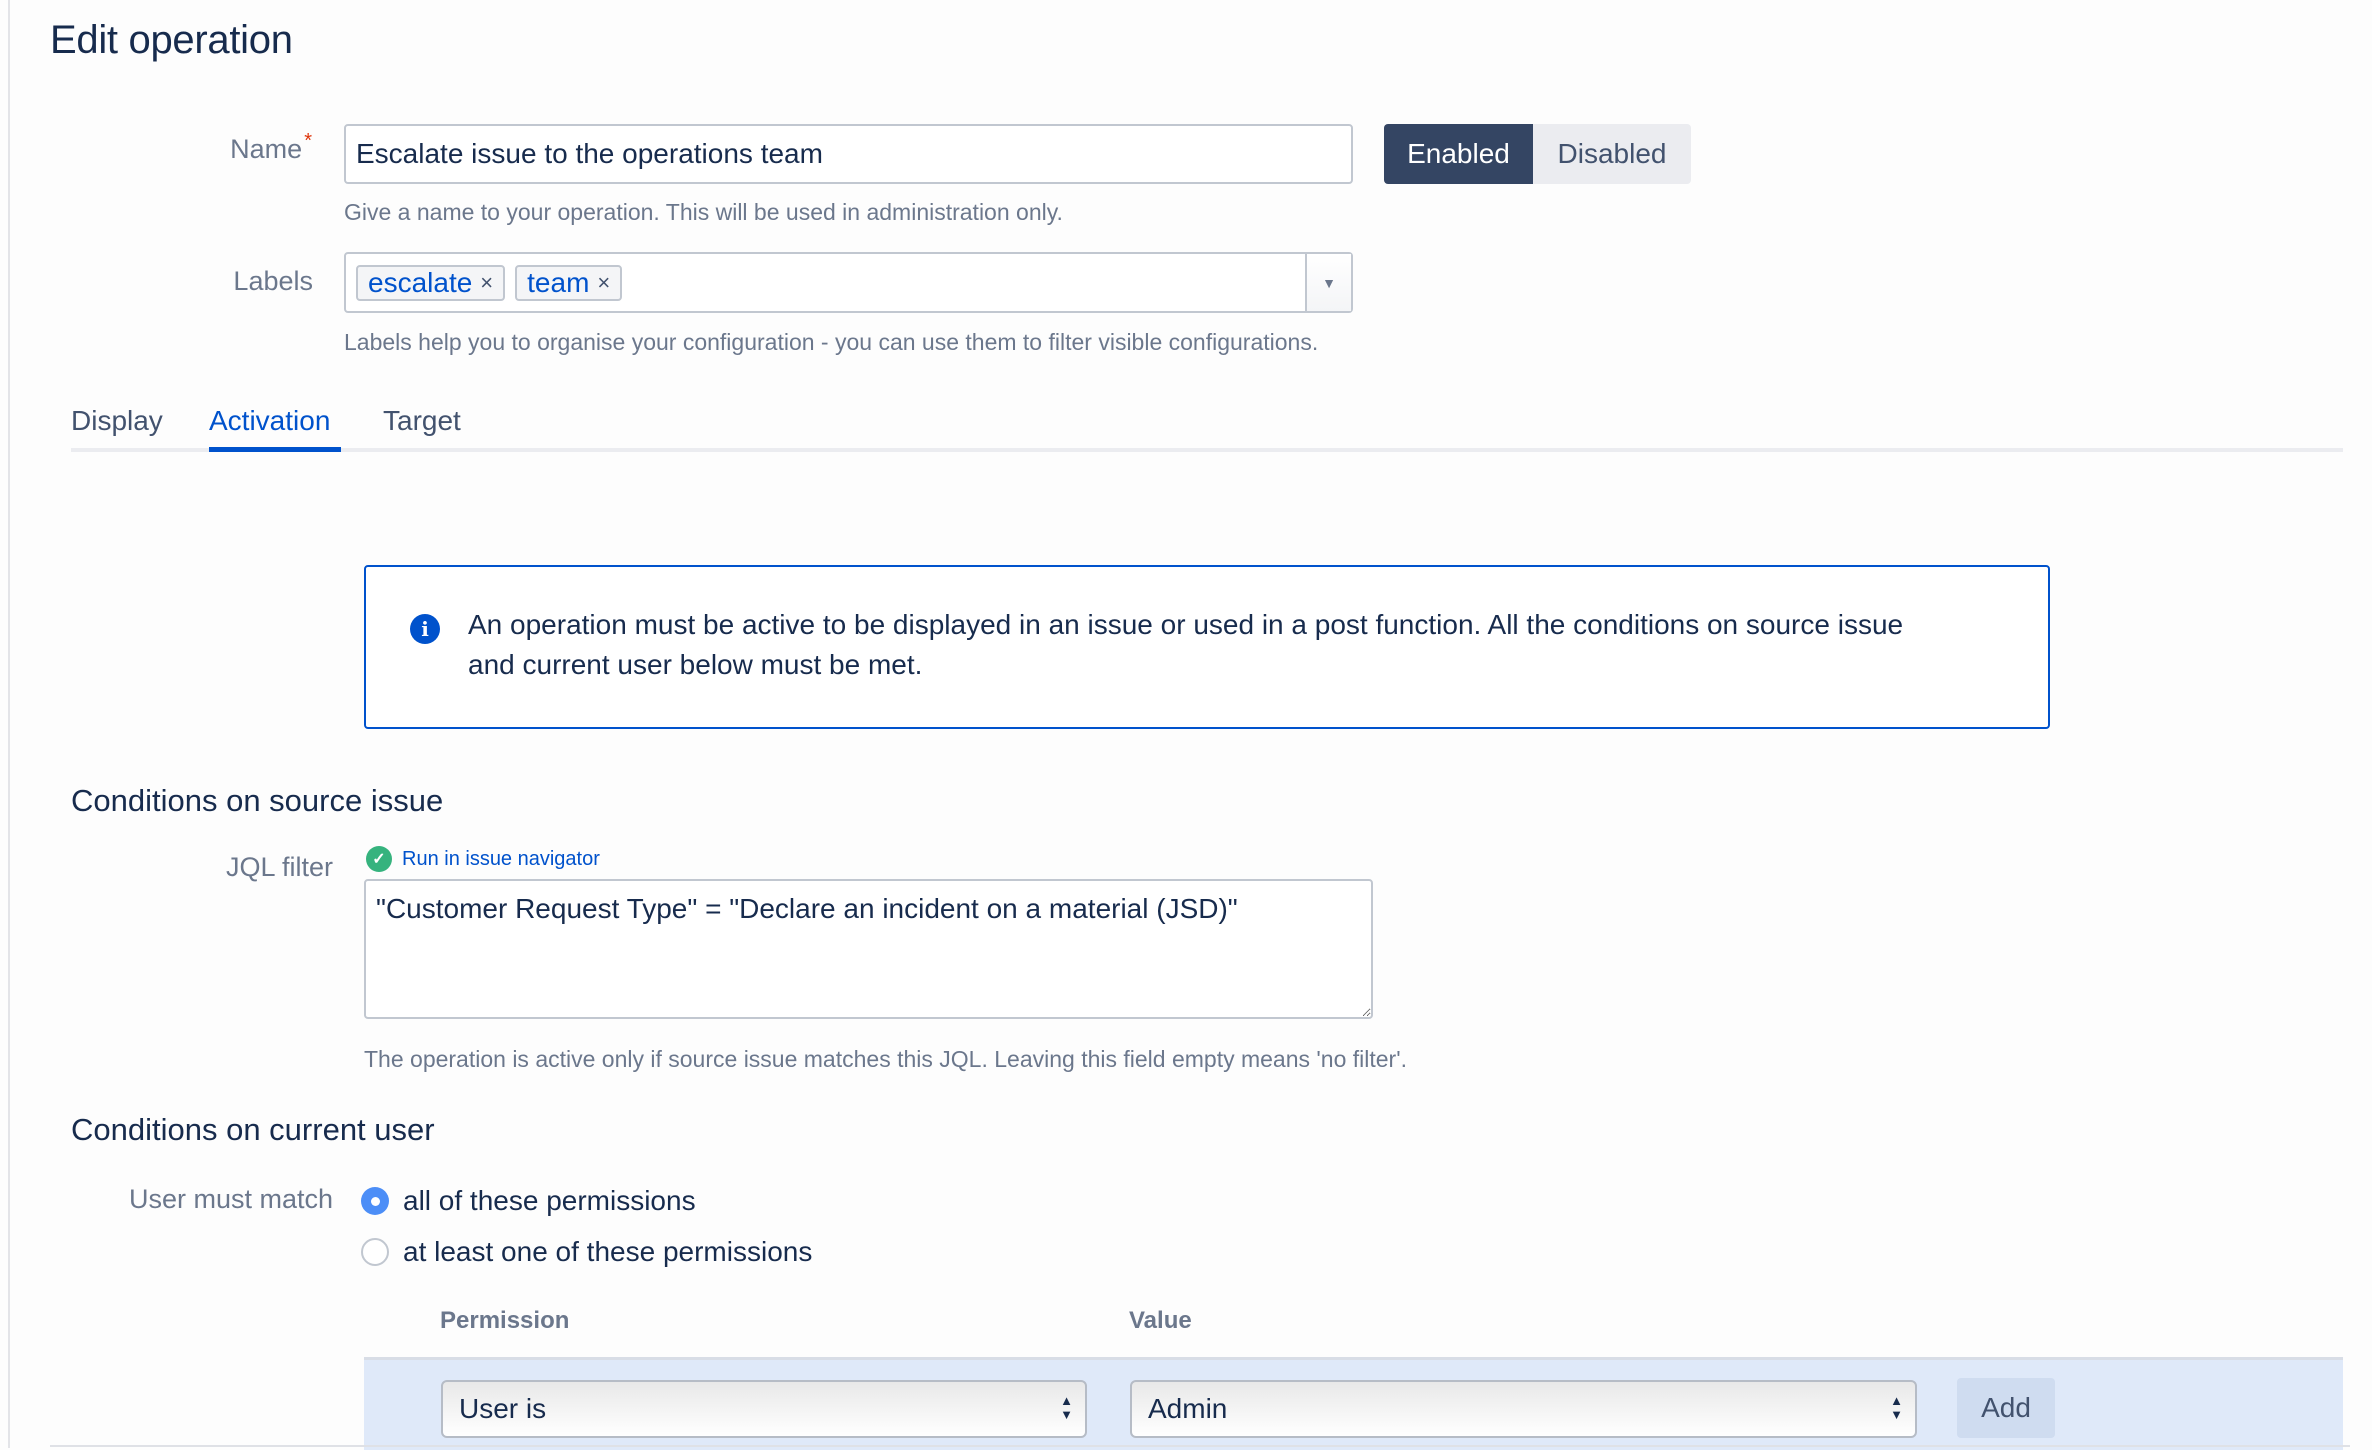 The width and height of the screenshot is (2372, 1450). What do you see at coordinates (503, 1408) in the screenshot?
I see `permission-select-value: User is` at bounding box center [503, 1408].